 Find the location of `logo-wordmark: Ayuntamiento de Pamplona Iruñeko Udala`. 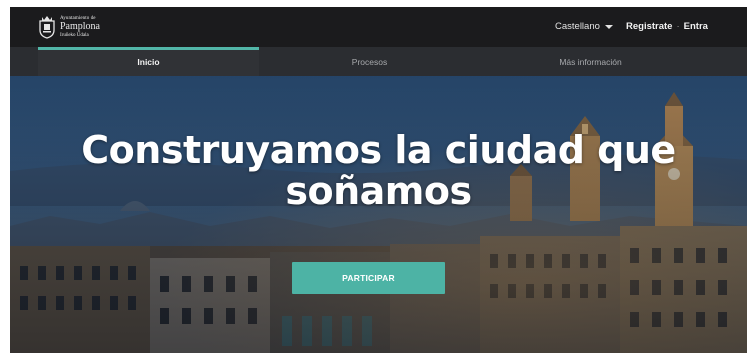

logo-wordmark: Ayuntamiento de Pamplona Iruñeko Udala is located at coordinates (80, 27).